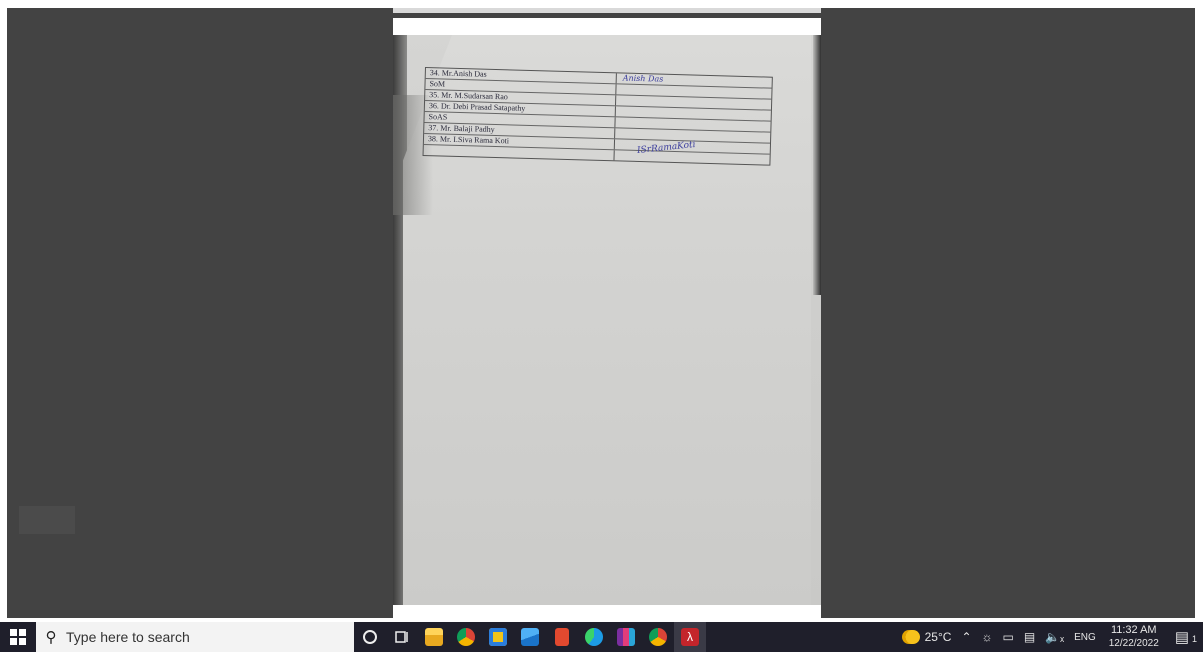  I want to click on acrobat-icon: λ, so click(690, 637).